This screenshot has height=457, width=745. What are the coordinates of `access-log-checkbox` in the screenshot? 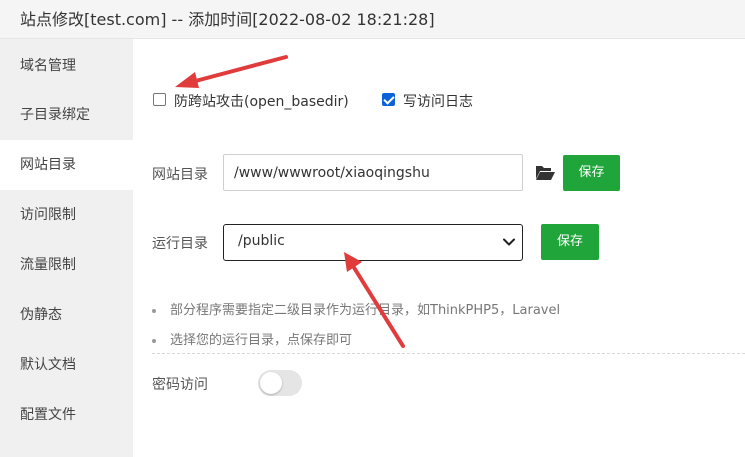 It's located at (388, 99).